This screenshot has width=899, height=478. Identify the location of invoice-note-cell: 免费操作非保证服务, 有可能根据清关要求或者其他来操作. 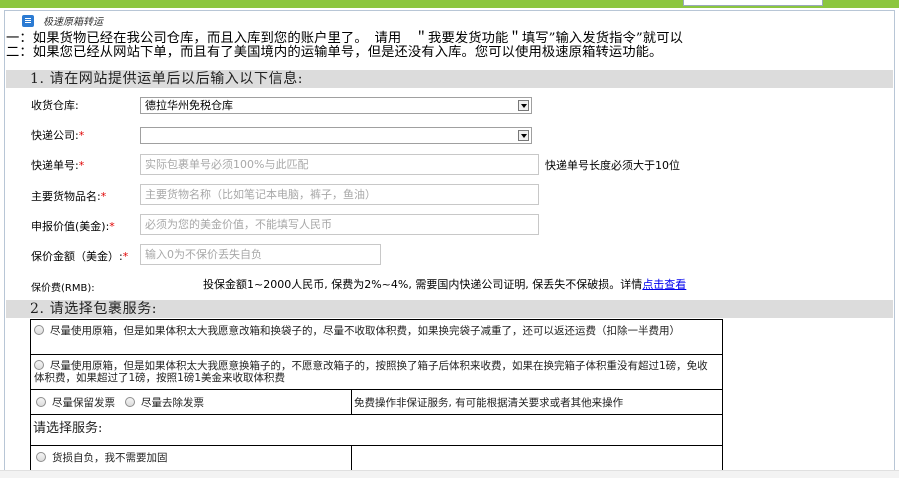
(537, 402).